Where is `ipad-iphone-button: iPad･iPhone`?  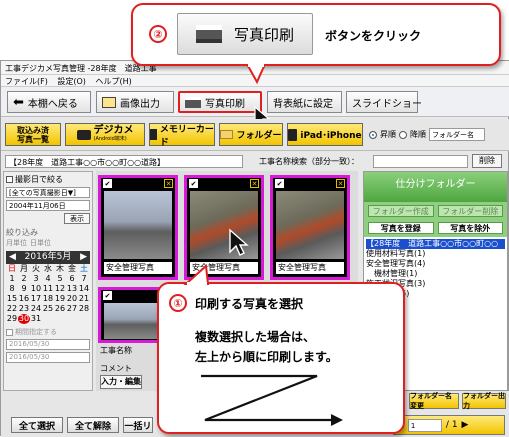
ipad-iphone-button: iPad･iPhone is located at coordinates (325, 134).